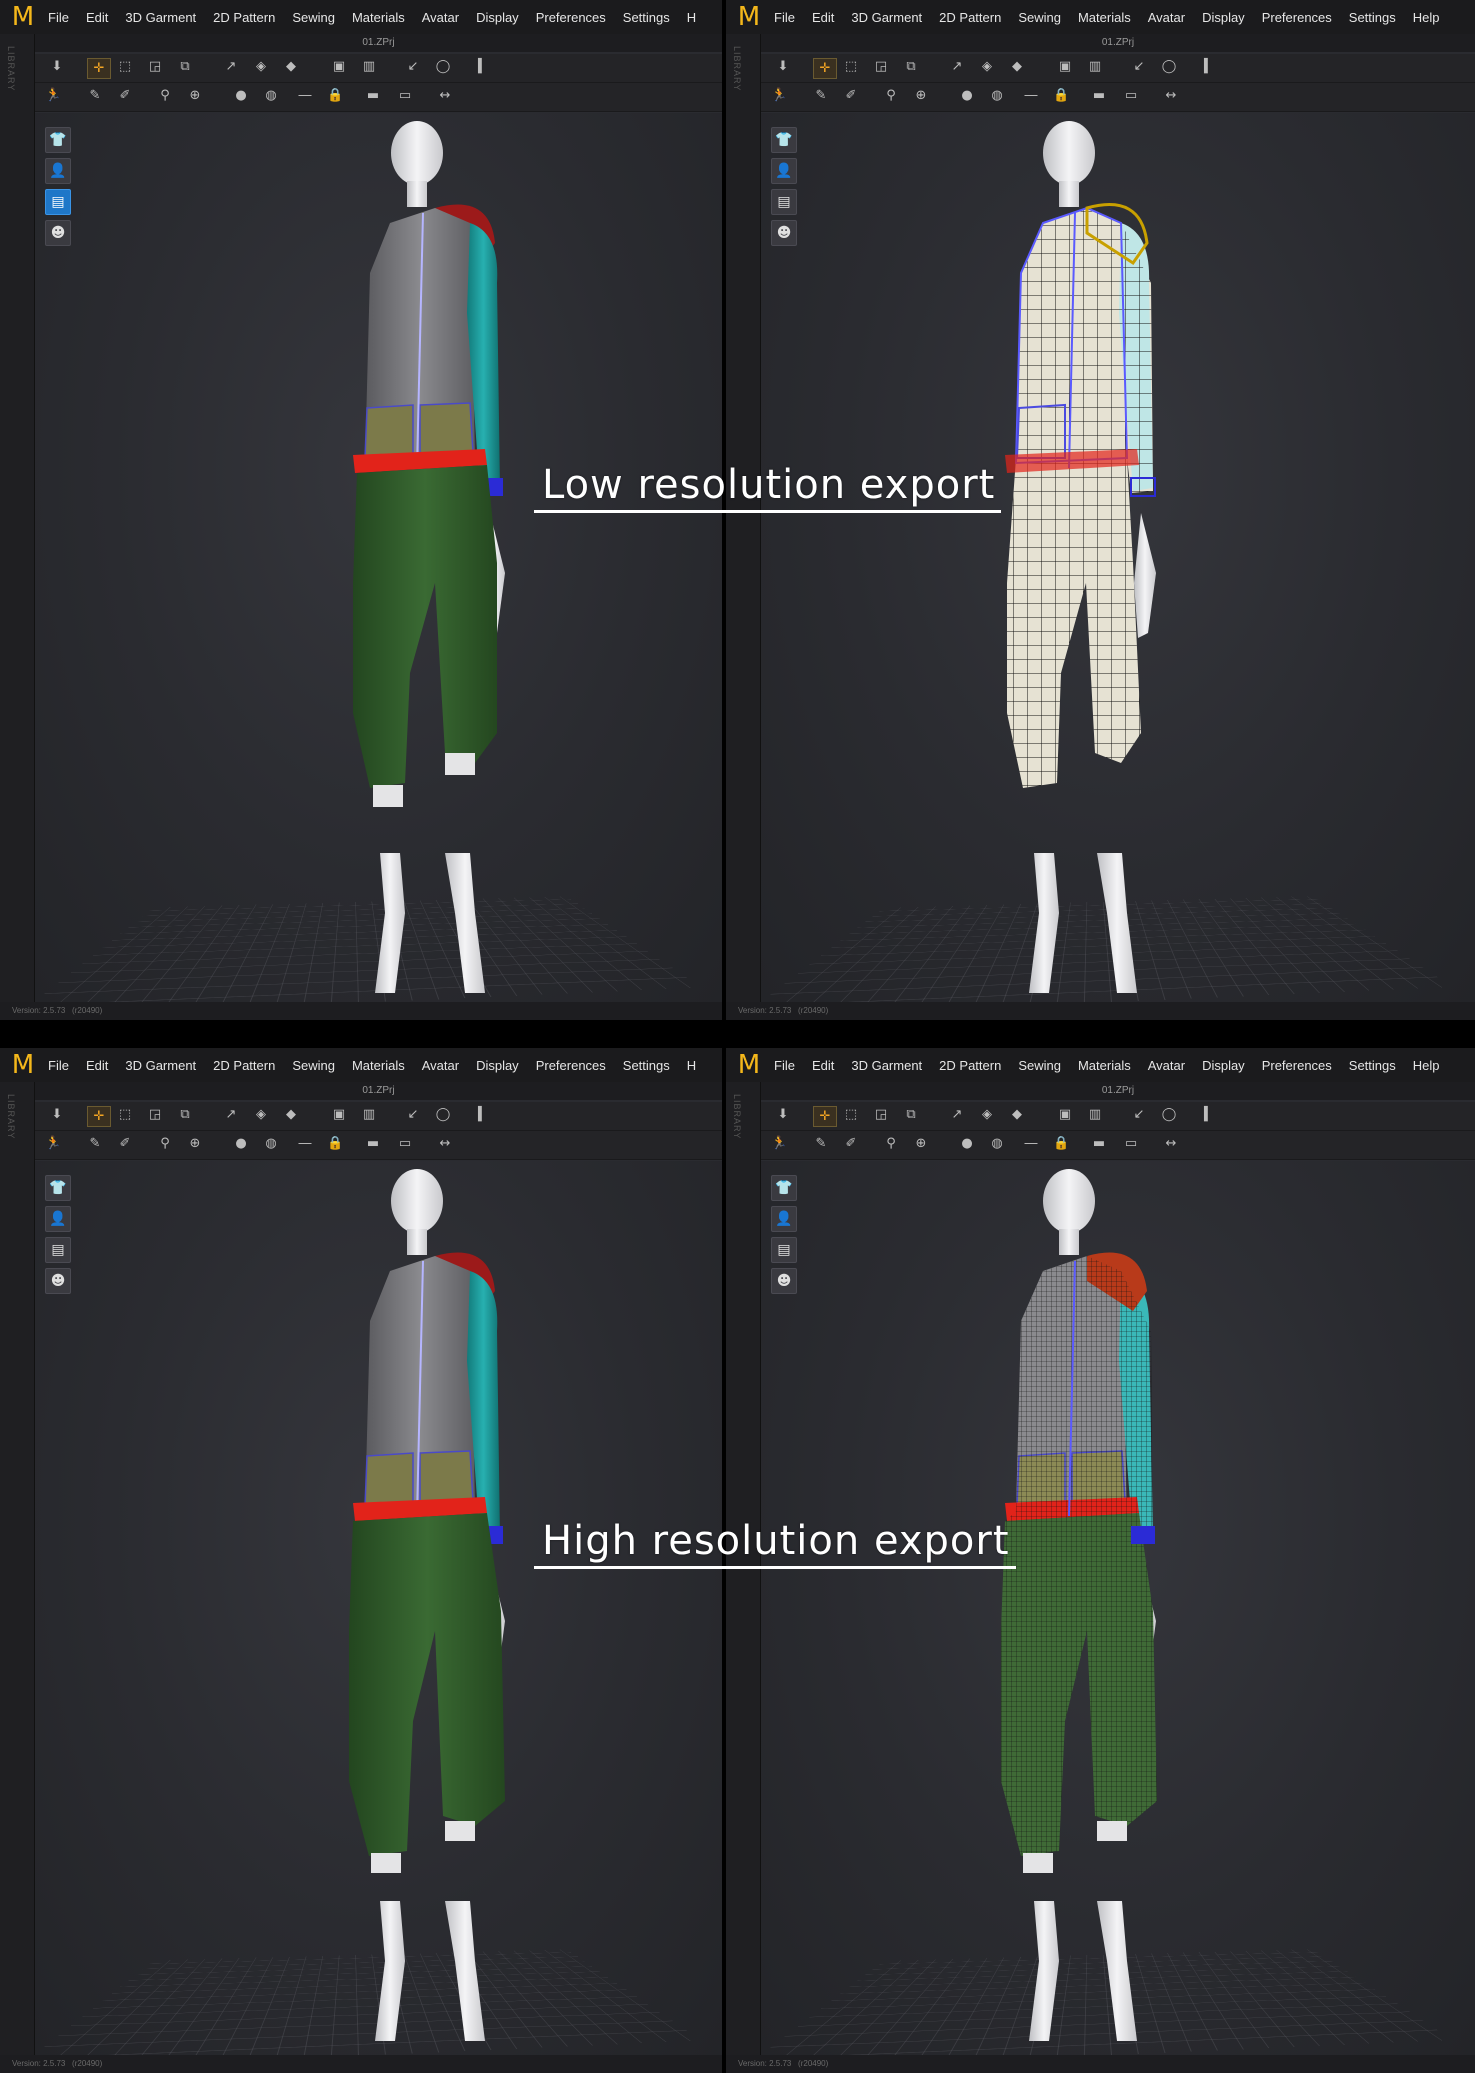  I want to click on fold-icon: ◈, so click(261, 1115).